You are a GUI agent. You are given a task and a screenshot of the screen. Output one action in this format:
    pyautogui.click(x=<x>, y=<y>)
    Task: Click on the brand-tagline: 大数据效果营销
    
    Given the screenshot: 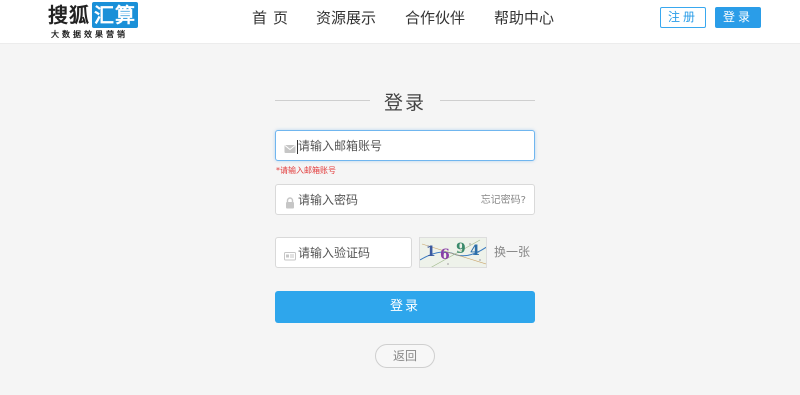 What is the action you would take?
    pyautogui.click(x=89, y=34)
    